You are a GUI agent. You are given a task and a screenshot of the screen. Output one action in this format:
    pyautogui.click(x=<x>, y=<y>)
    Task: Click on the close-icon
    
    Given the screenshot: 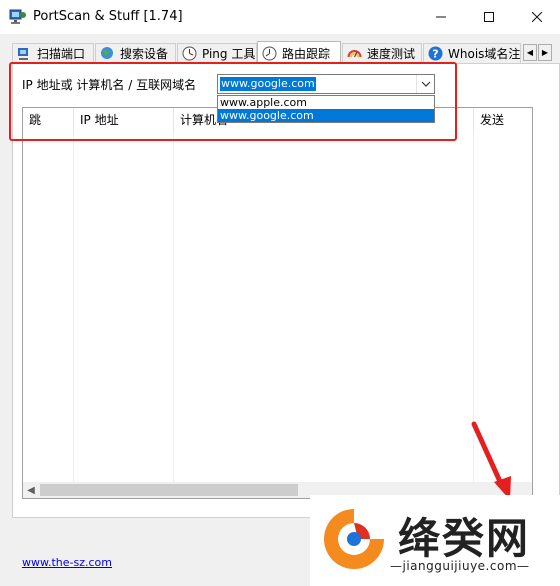 What is the action you would take?
    pyautogui.click(x=537, y=17)
    